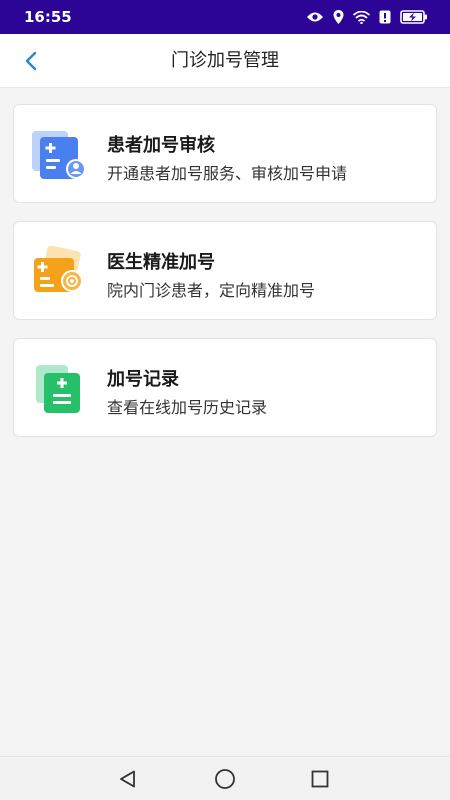 This screenshot has width=450, height=800. I want to click on triangle-back-icon, so click(127, 779).